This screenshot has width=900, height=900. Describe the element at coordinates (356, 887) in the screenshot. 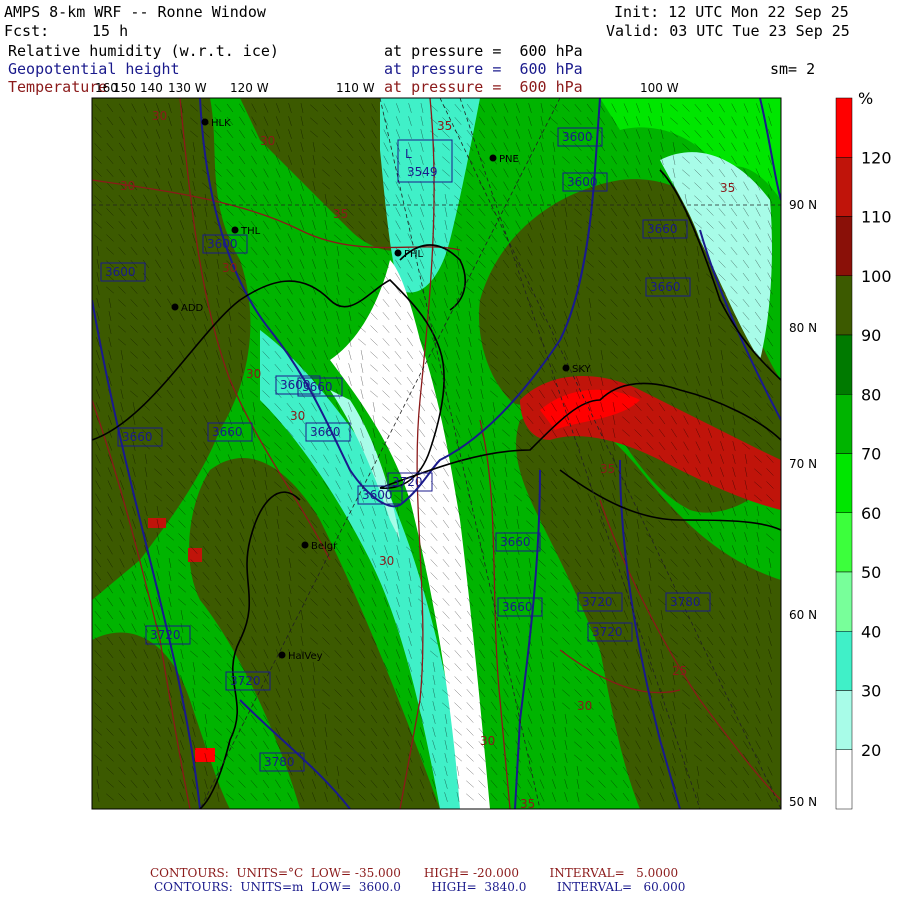

I see `height-contour-low: LOW= 3600.0` at that location.